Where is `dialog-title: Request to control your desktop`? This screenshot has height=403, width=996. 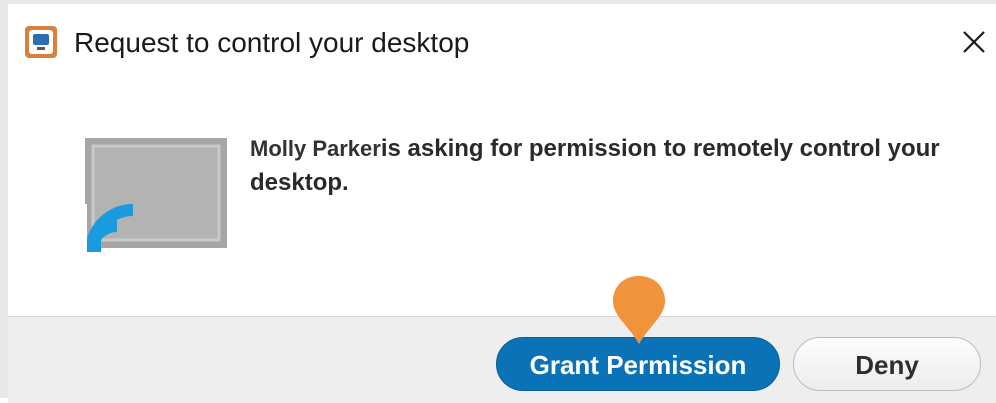
dialog-title: Request to control your desktop is located at coordinates (272, 42).